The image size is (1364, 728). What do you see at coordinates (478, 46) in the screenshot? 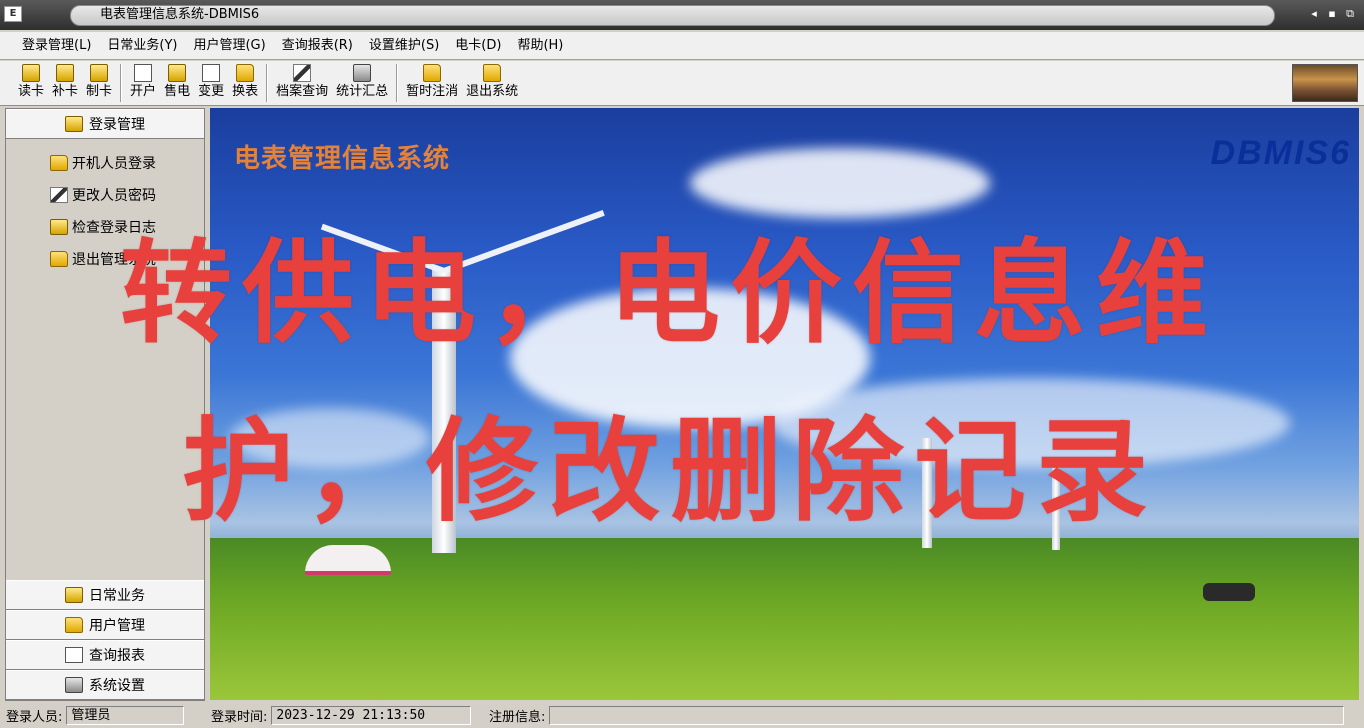
I see `menu-card: 电卡(D)` at bounding box center [478, 46].